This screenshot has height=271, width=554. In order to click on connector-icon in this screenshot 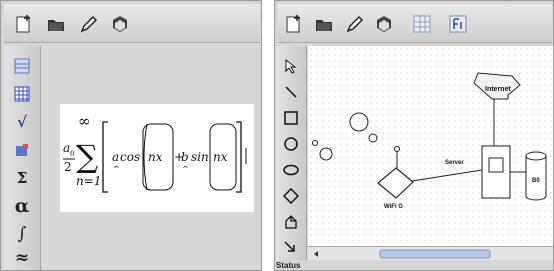, I will do `click(291, 248)`.